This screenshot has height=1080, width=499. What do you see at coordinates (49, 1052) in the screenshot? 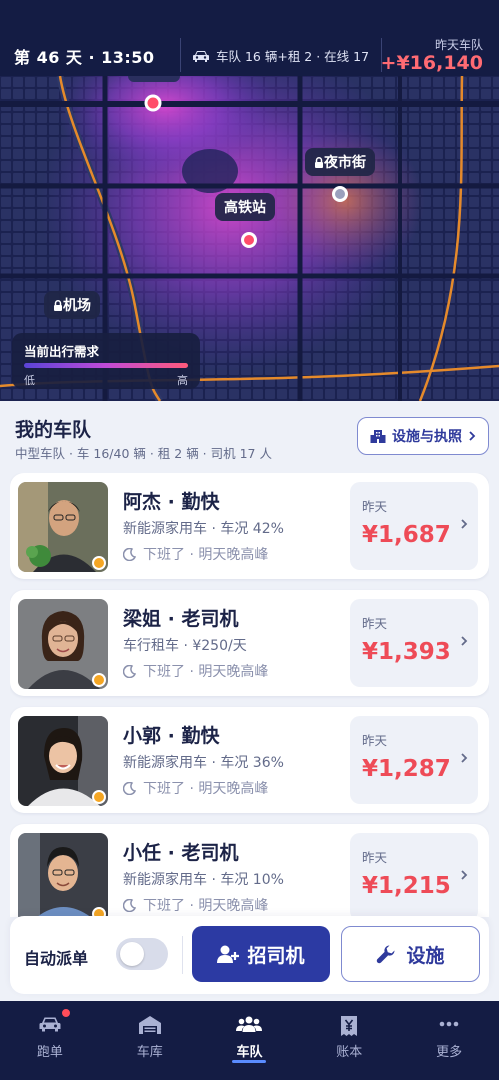
I see `nav-label: 跑单` at bounding box center [49, 1052].